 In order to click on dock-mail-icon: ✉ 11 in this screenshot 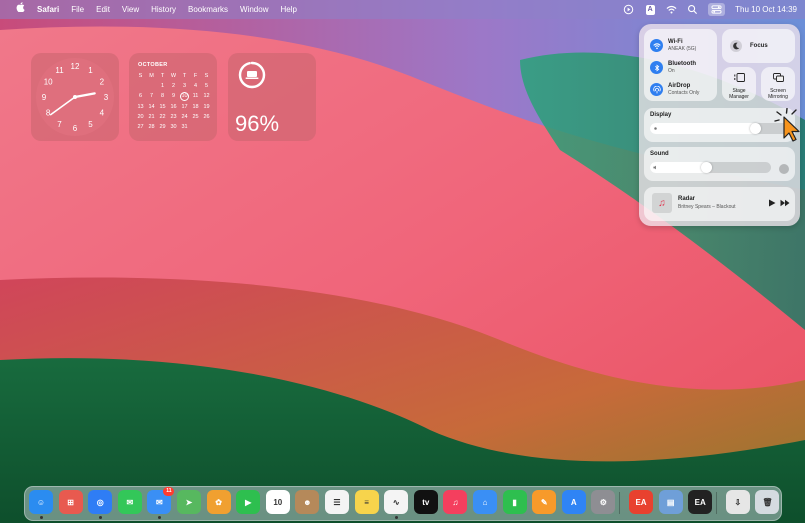, I will do `click(161, 500)`.